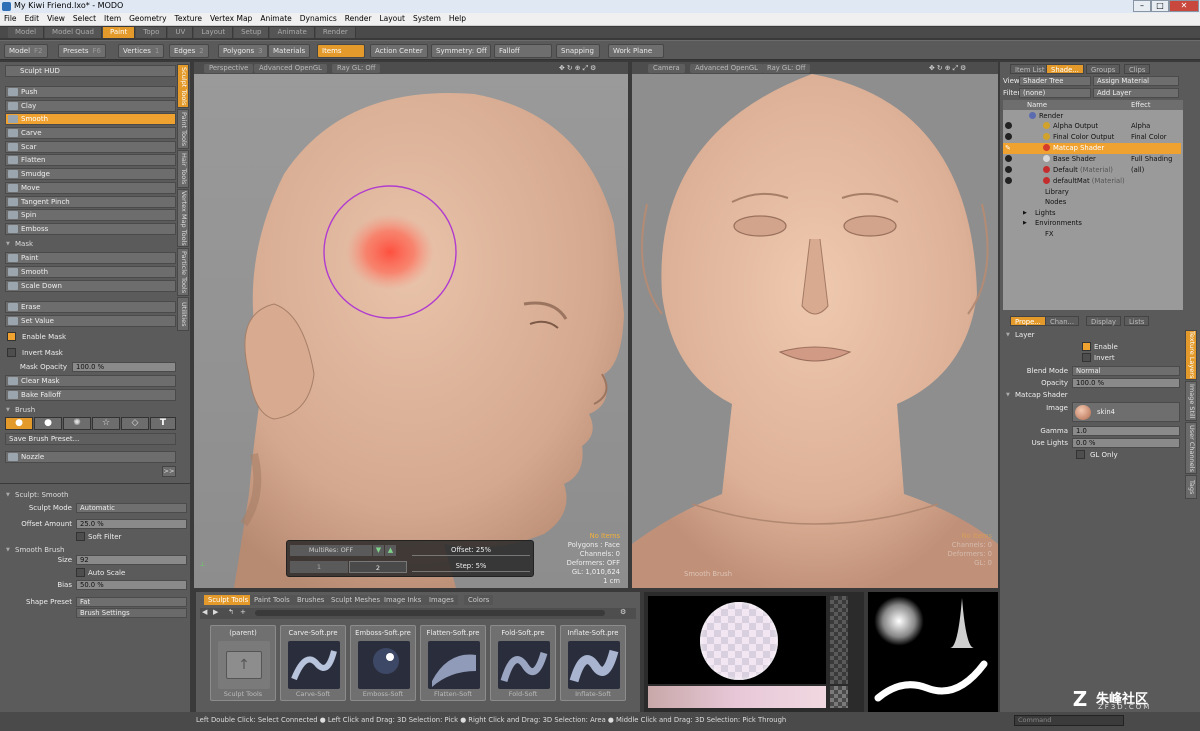 This screenshot has height=731, width=1200. Describe the element at coordinates (90, 71) in the screenshot. I see `sculpt-hud-button: Sculpt HUD` at that location.